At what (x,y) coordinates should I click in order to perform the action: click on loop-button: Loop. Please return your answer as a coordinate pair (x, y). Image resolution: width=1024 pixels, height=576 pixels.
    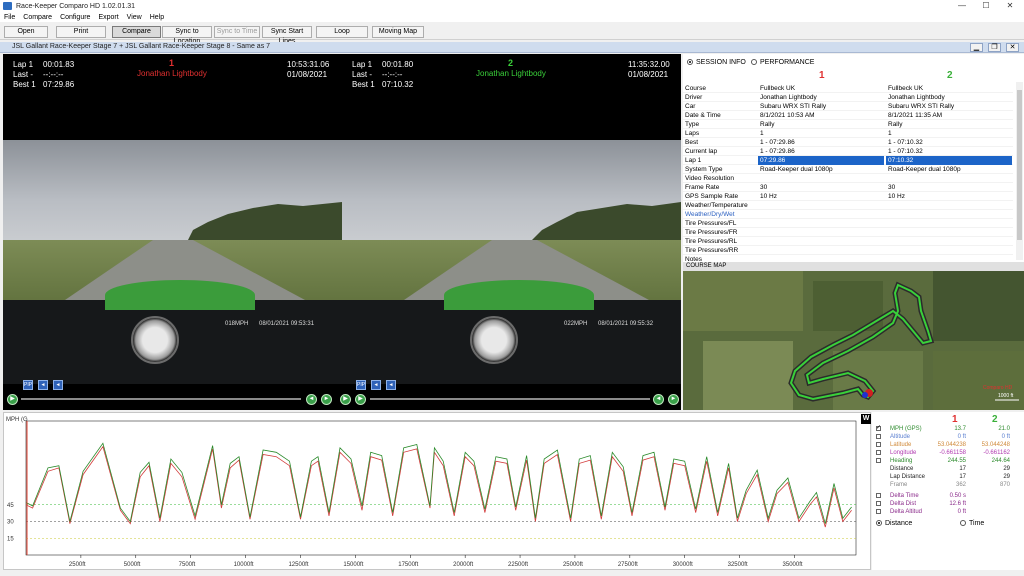
    Looking at the image, I should click on (342, 32).